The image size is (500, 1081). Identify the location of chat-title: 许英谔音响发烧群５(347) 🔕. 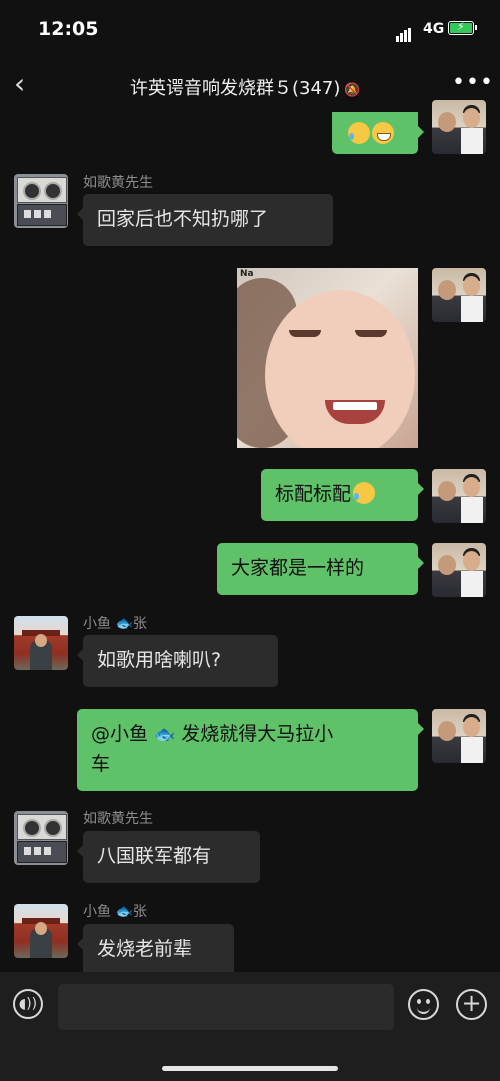
(245, 88).